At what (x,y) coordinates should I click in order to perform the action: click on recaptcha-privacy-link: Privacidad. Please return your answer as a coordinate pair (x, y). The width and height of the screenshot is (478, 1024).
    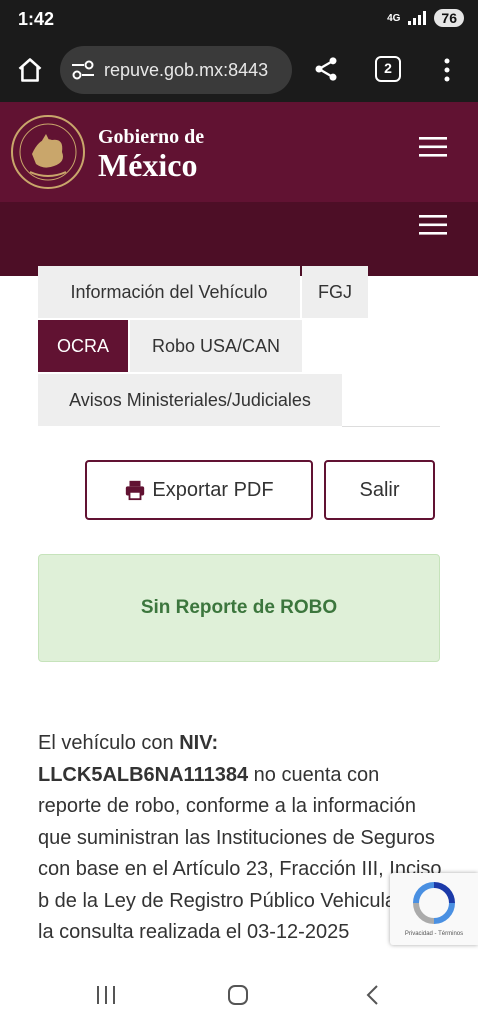
    Looking at the image, I should click on (419, 934).